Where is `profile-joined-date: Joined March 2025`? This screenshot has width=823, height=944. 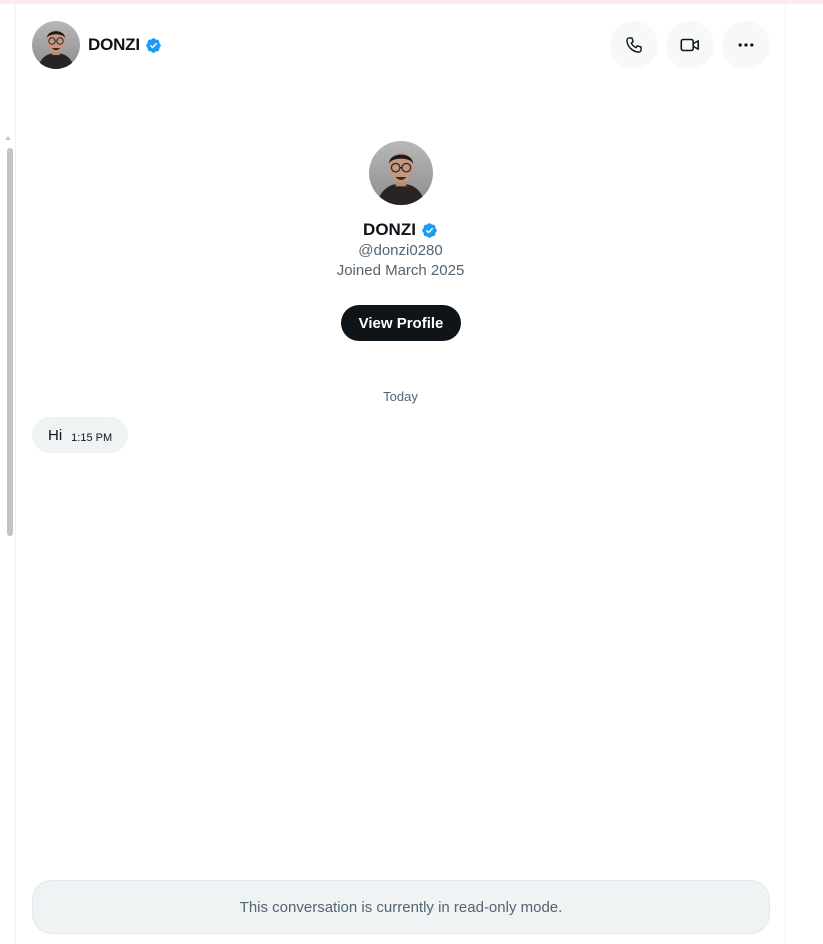 profile-joined-date: Joined March 2025 is located at coordinates (400, 270).